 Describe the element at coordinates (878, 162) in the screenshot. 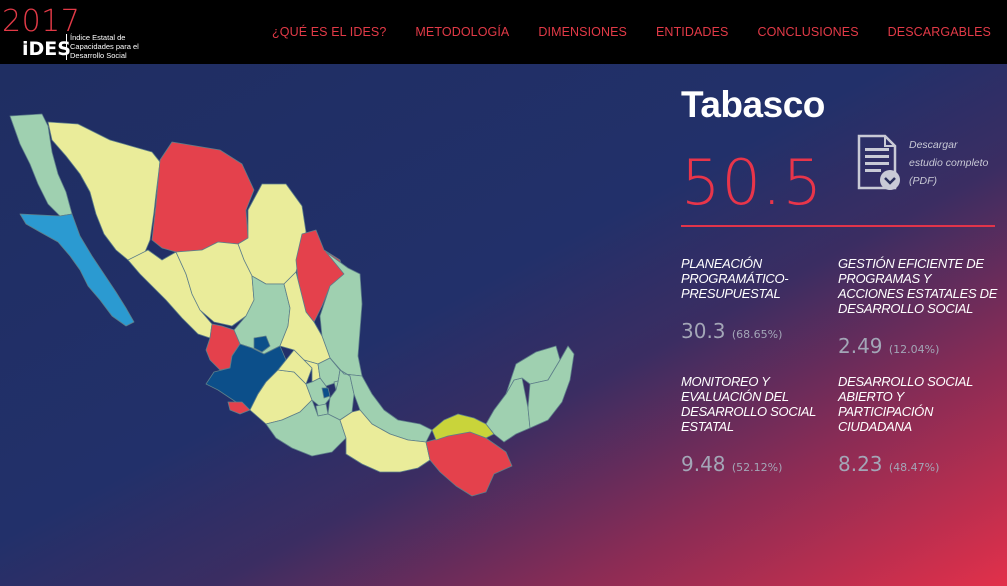

I see `pdf-download-icon` at that location.